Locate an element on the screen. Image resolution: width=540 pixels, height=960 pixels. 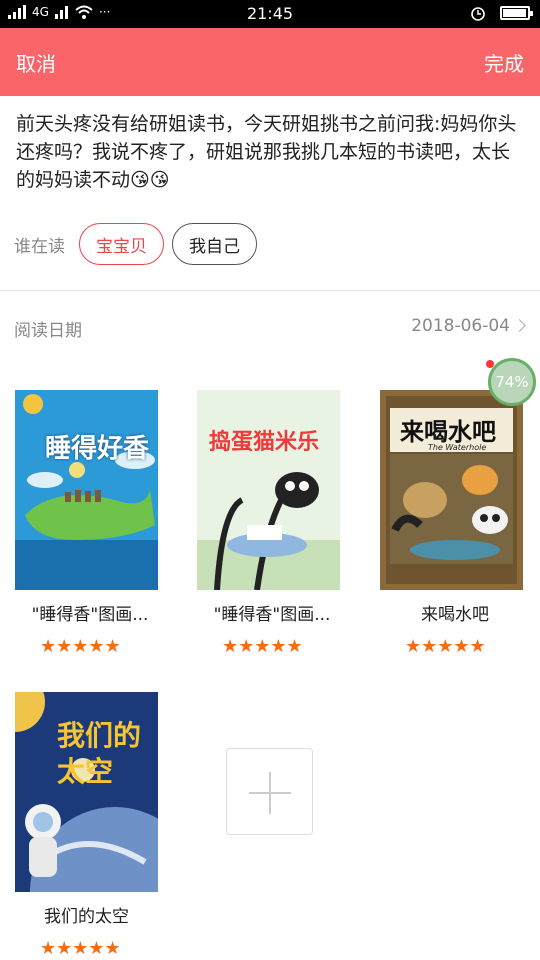
reading-date-label: 阅读日期 is located at coordinates (48, 331).